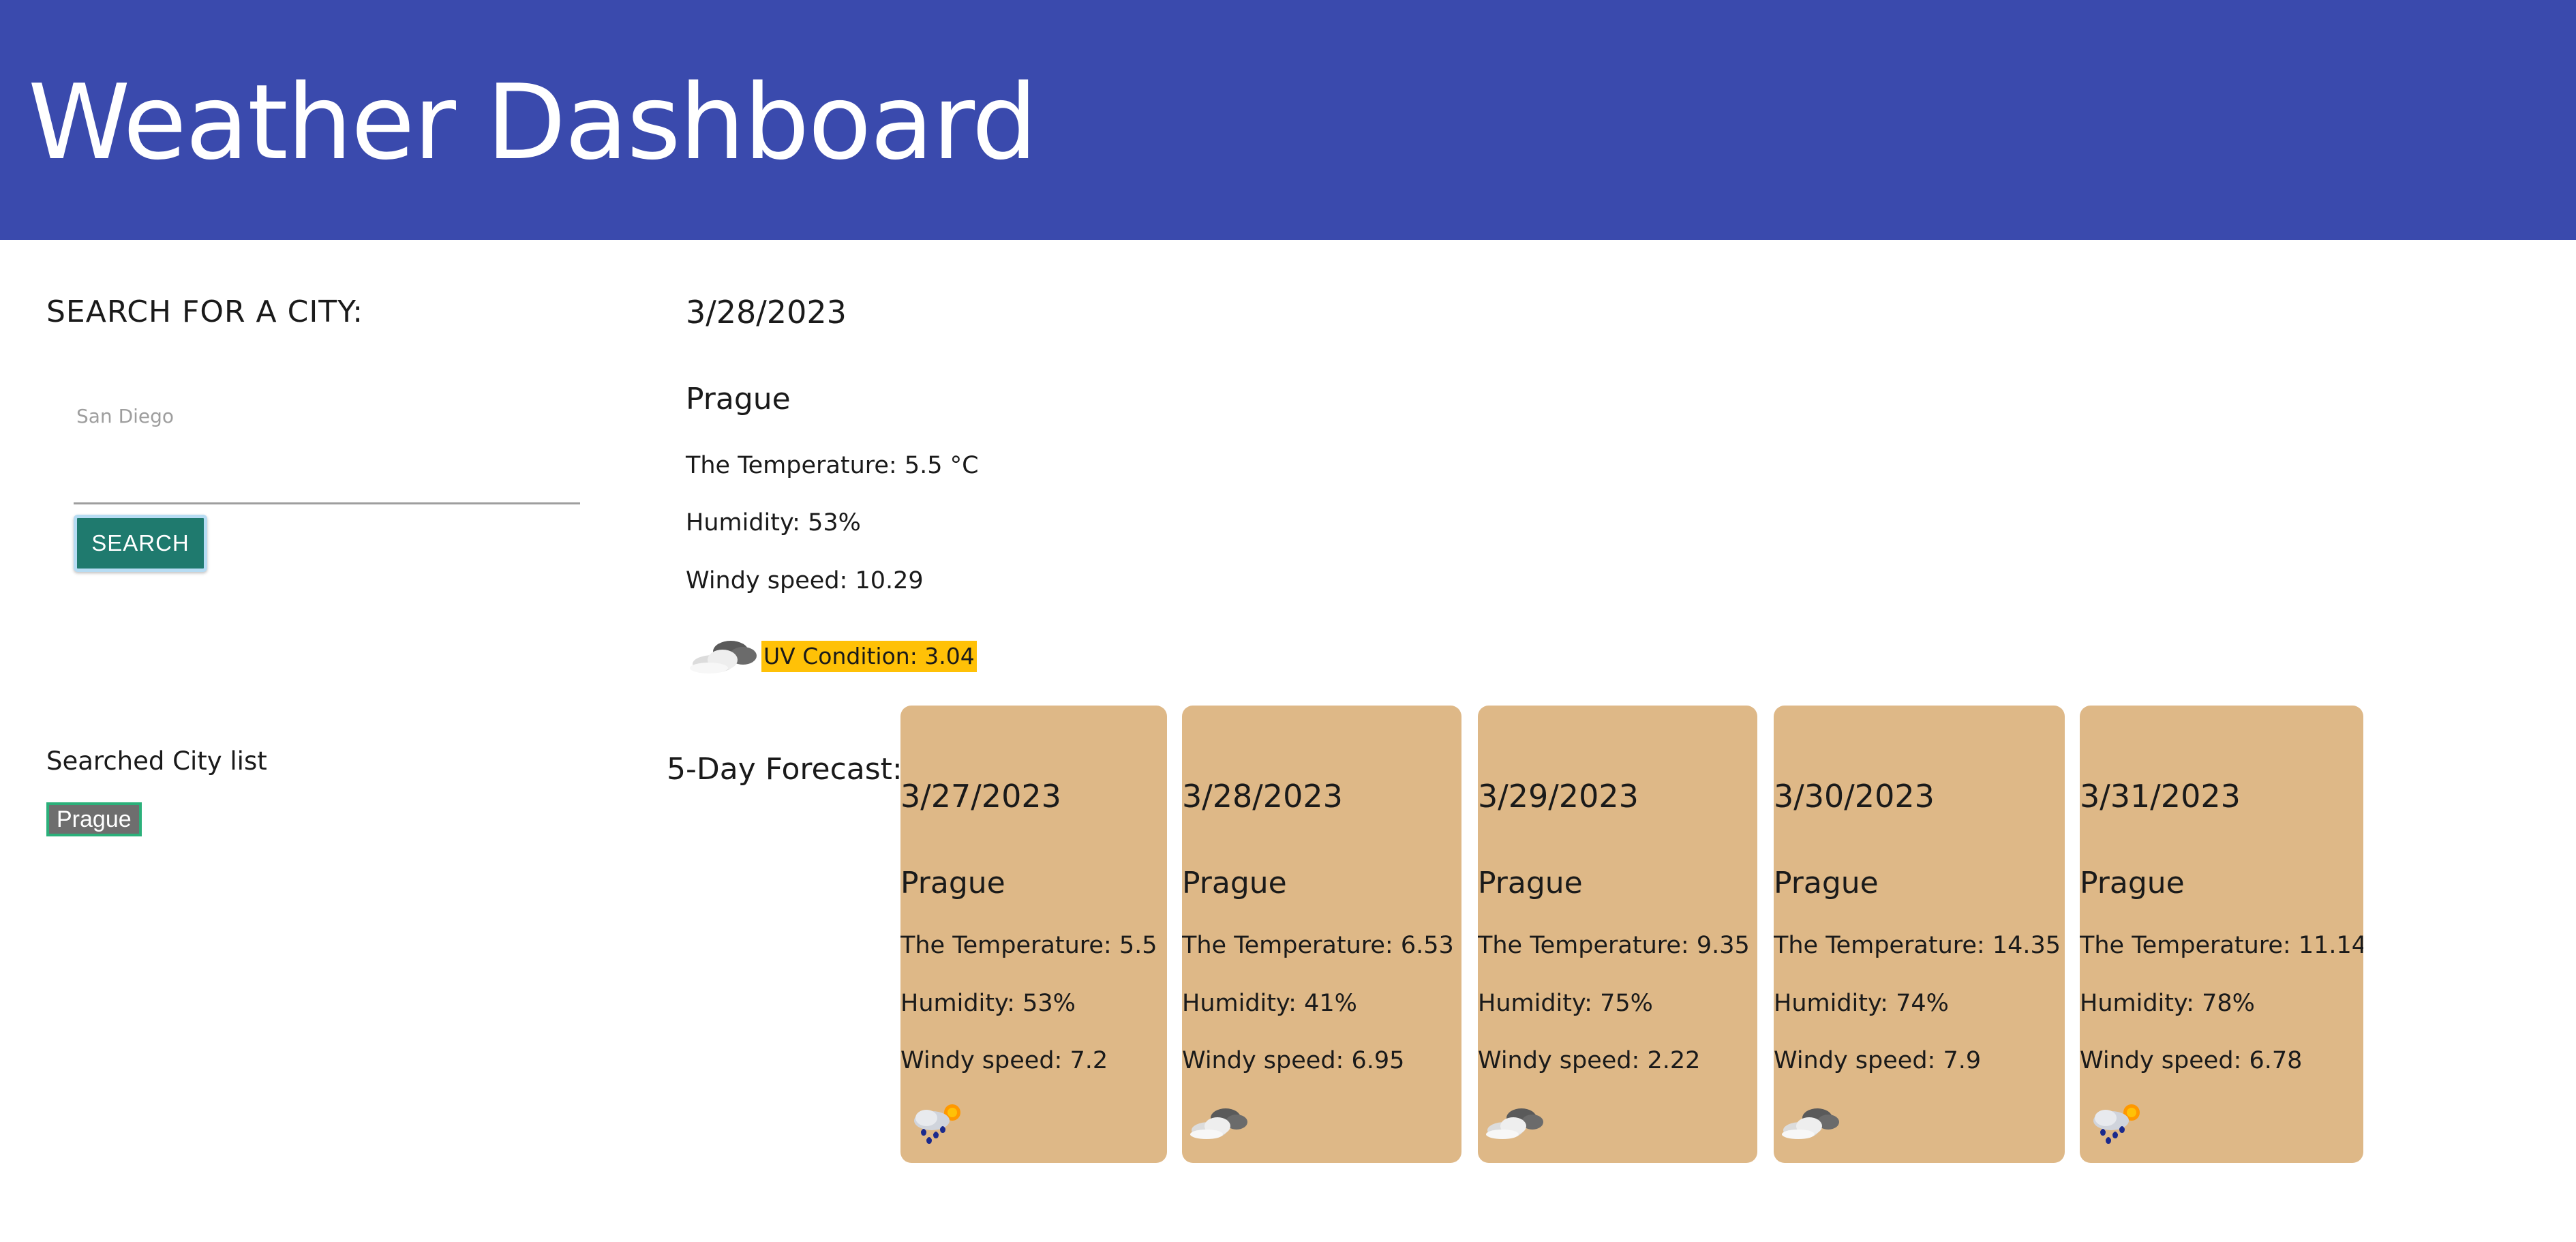 The height and width of the screenshot is (1242, 2576). Describe the element at coordinates (773, 522) in the screenshot. I see `current-humidity: Humidity: 53%` at that location.